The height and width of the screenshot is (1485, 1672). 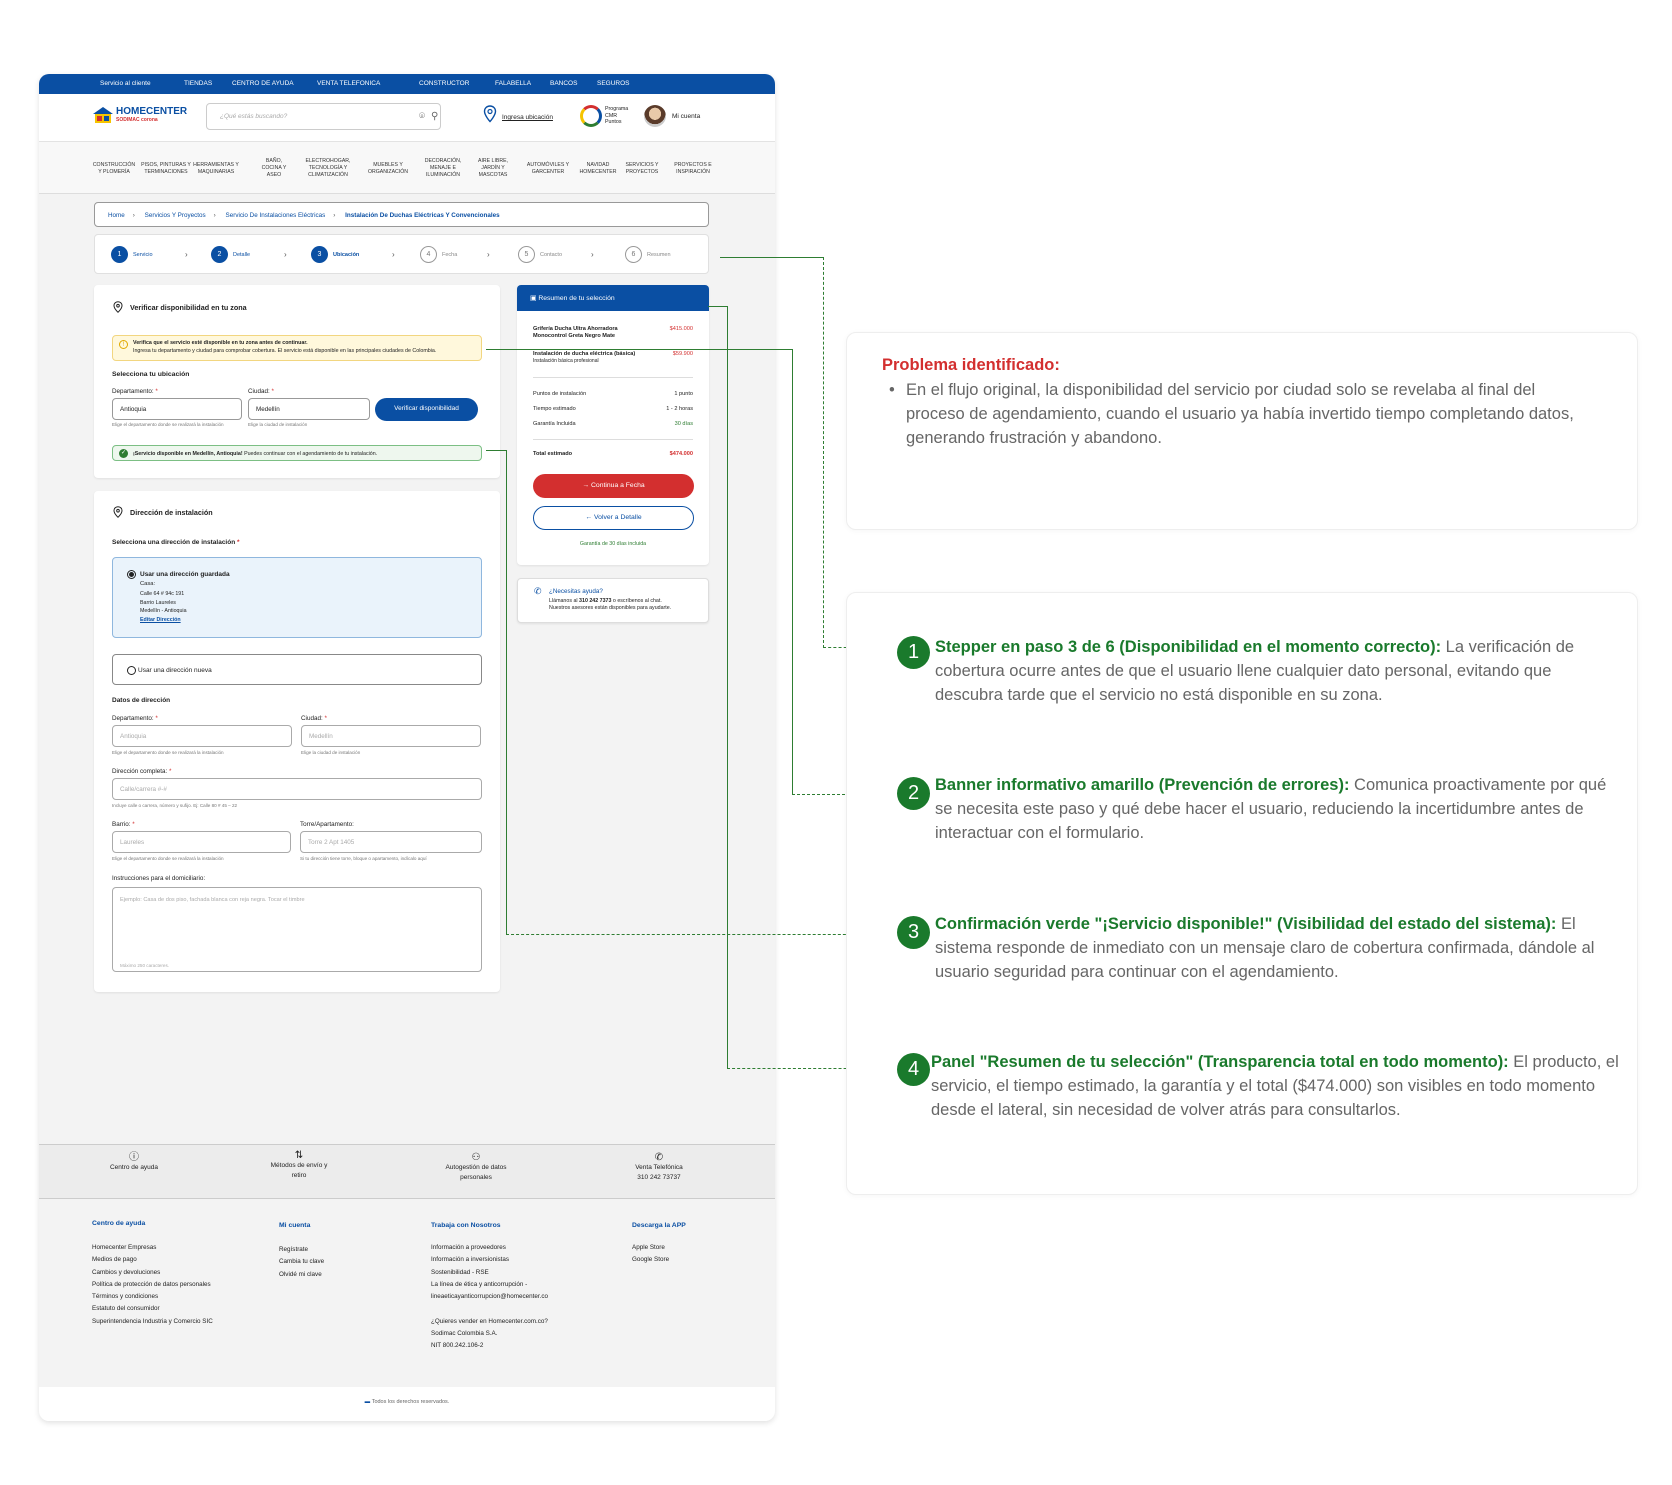 What do you see at coordinates (297, 669) in the screenshot?
I see `new-address-option: Usar una dirección nueva` at bounding box center [297, 669].